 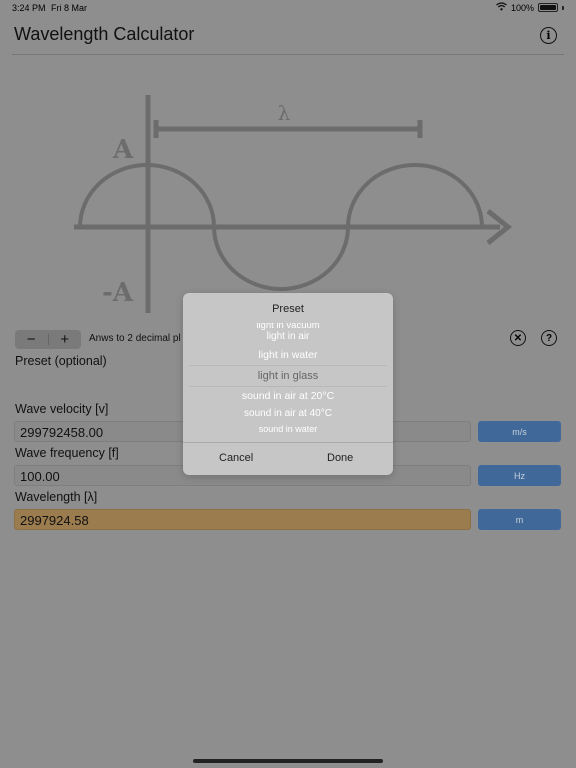 What do you see at coordinates (61, 361) in the screenshot?
I see `preset-label: Preset (optional)` at bounding box center [61, 361].